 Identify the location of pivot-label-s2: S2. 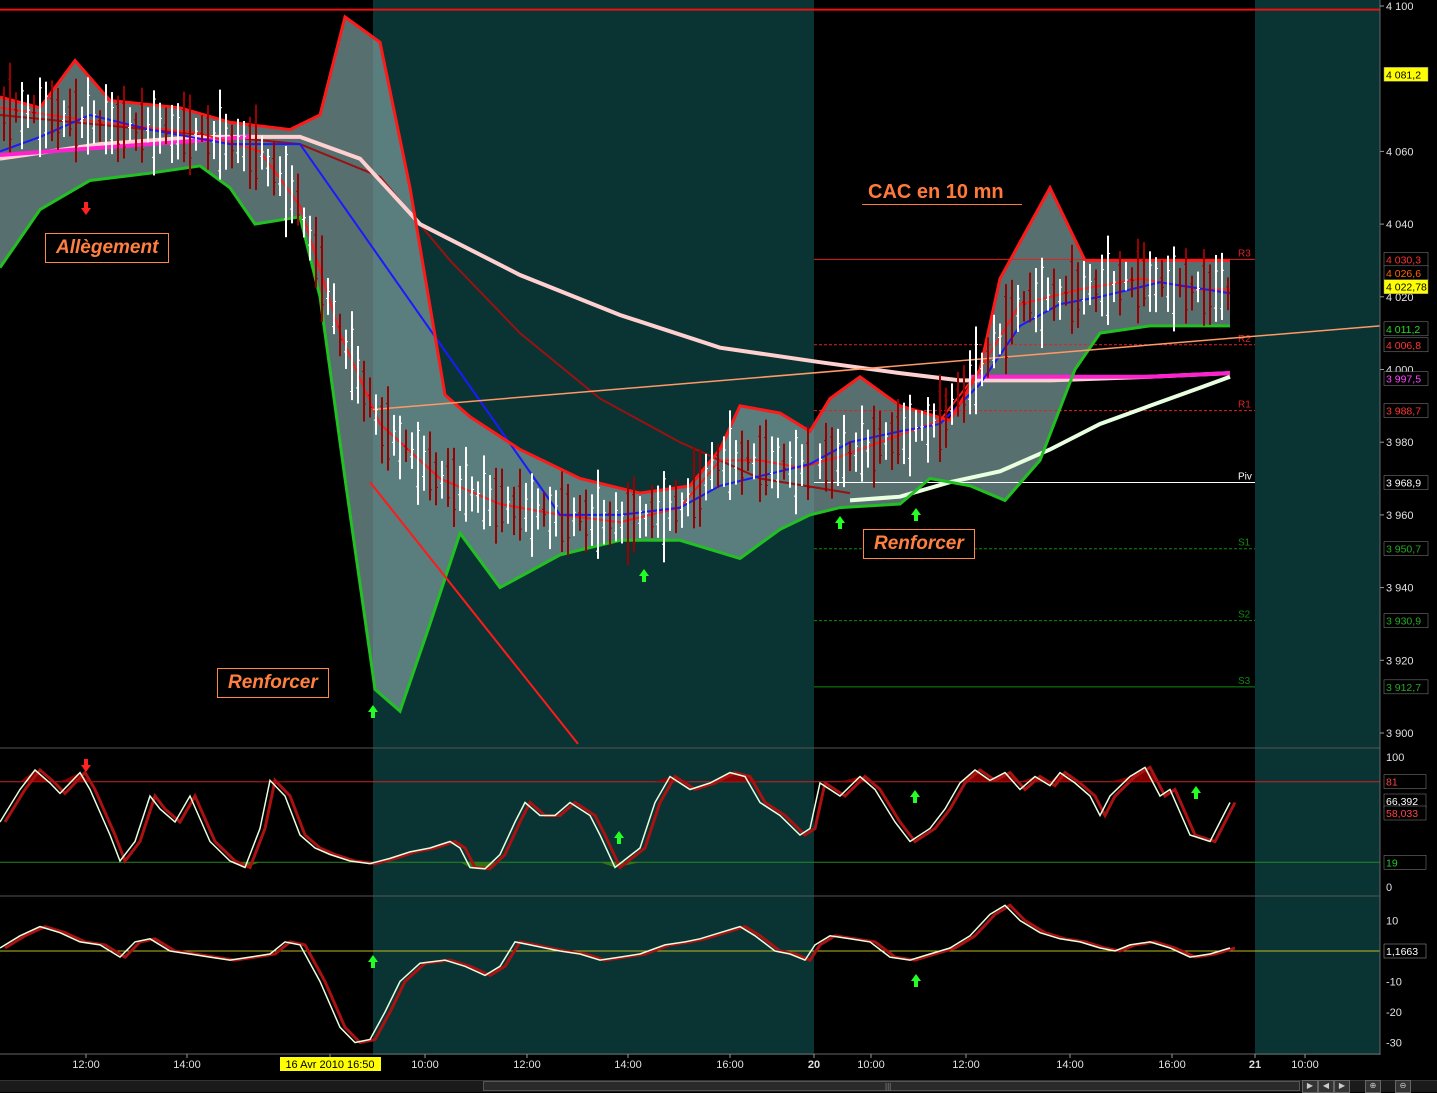
(1244, 615).